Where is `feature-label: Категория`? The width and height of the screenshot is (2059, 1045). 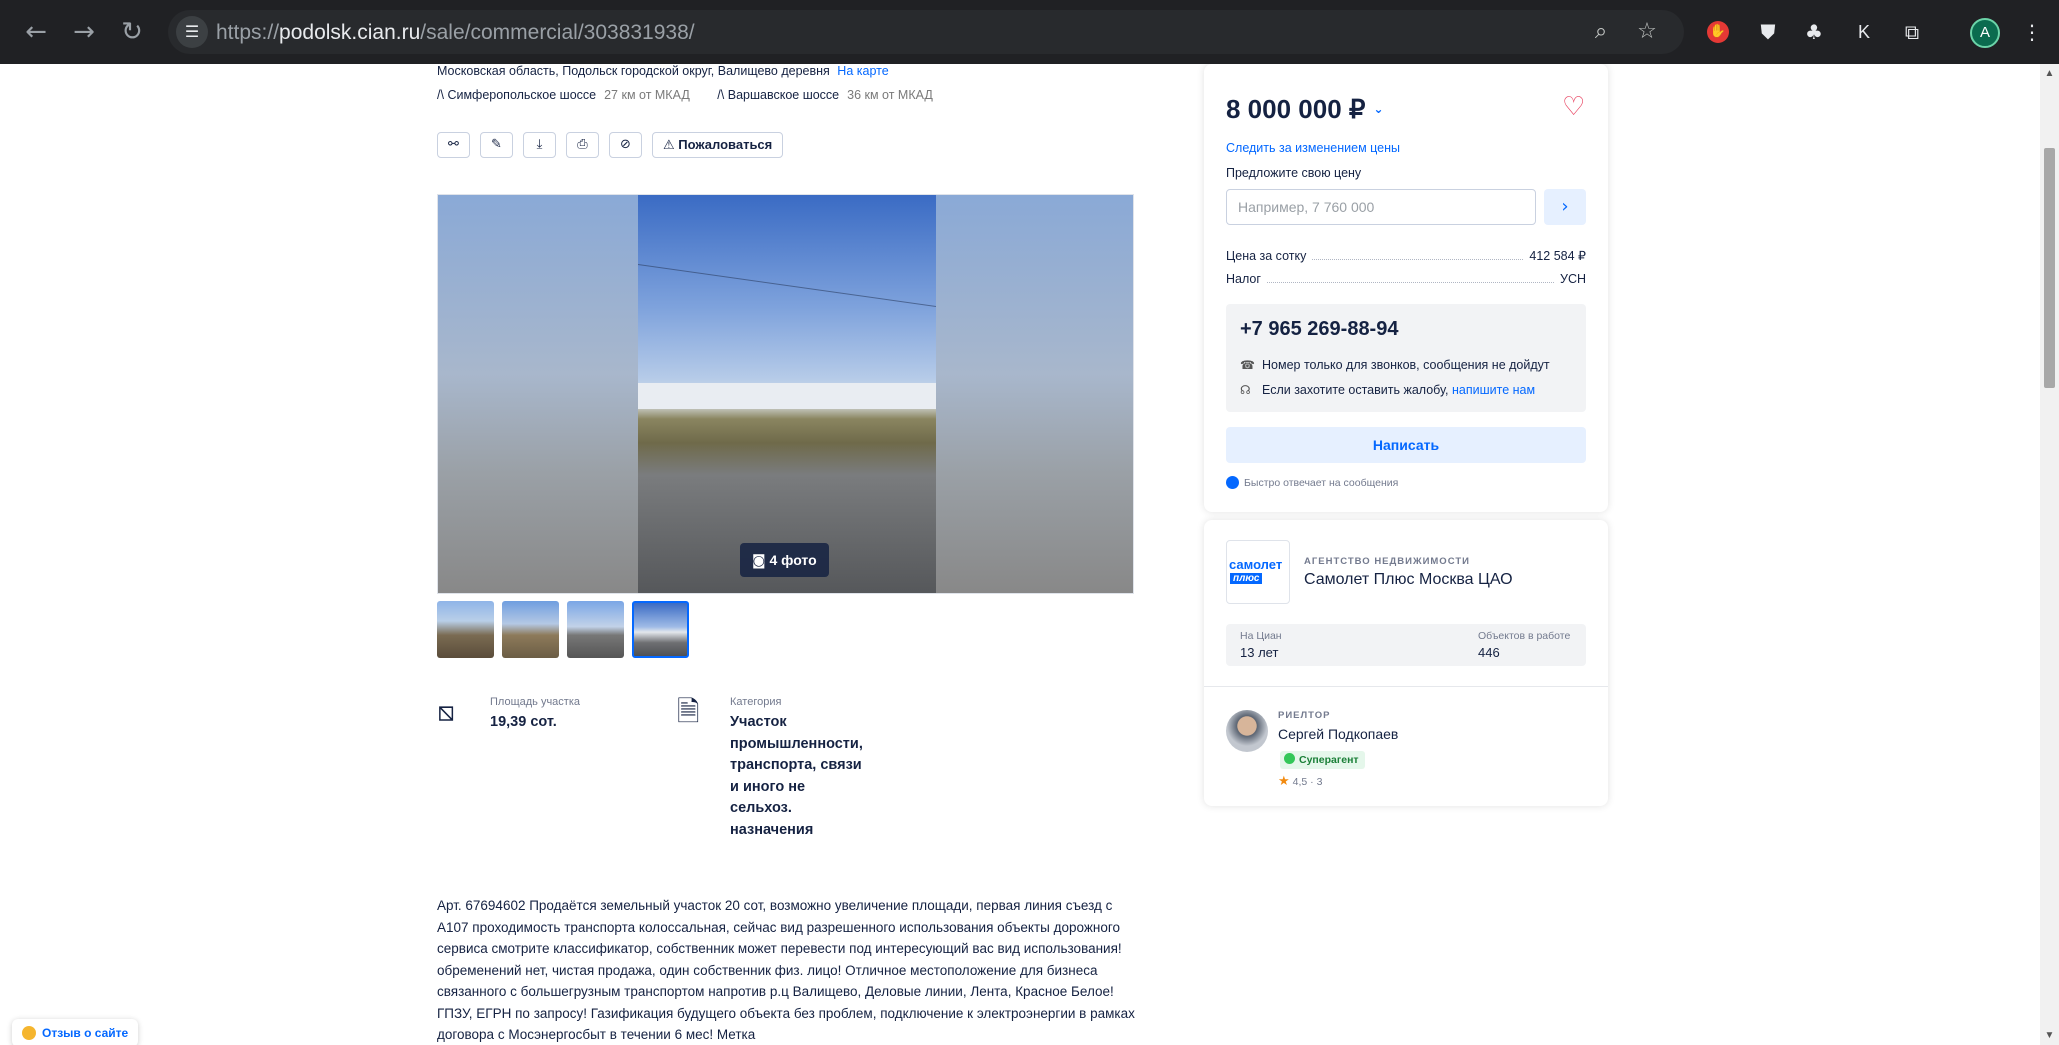
feature-label: Категория is located at coordinates (756, 702).